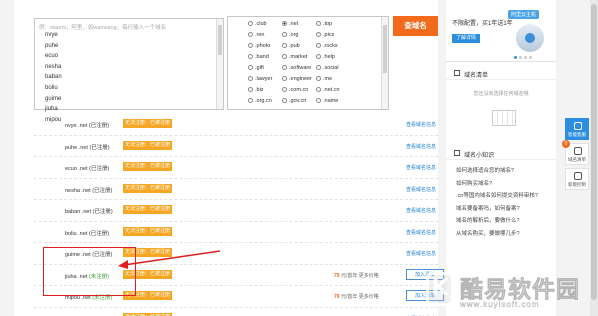  Describe the element at coordinates (466, 38) in the screenshot. I see `promo-details-button: 了解详情` at that location.